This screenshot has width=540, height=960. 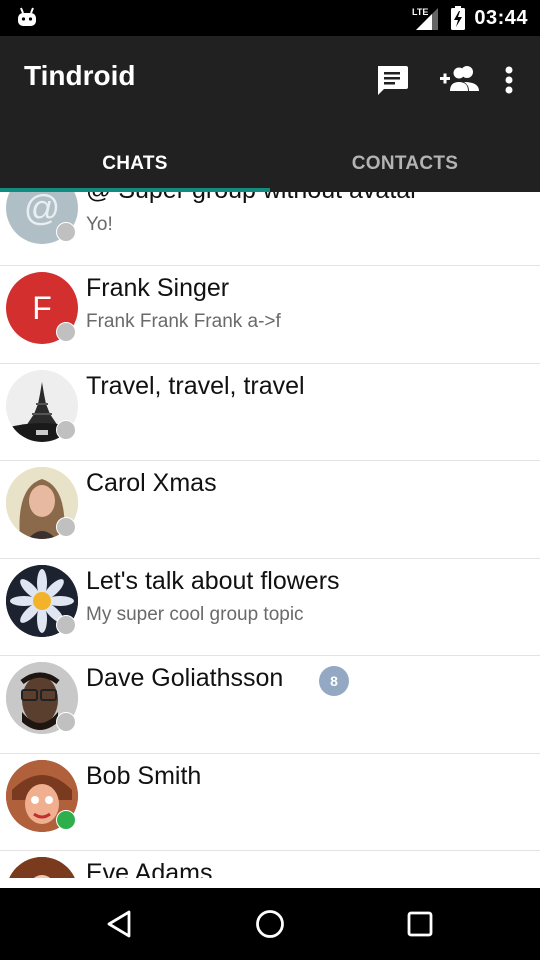 I want to click on new-chat-button, so click(x=392, y=80).